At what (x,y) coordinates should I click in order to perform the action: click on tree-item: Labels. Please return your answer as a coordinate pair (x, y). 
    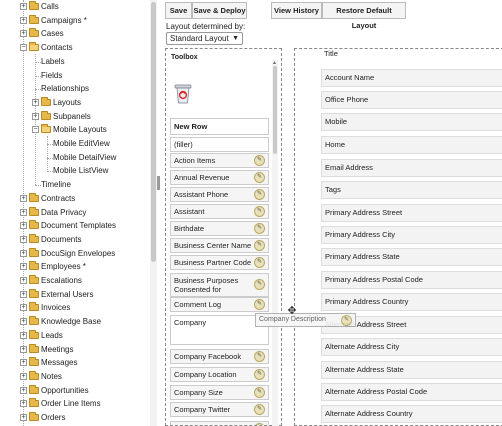
    Looking at the image, I should click on (75, 62).